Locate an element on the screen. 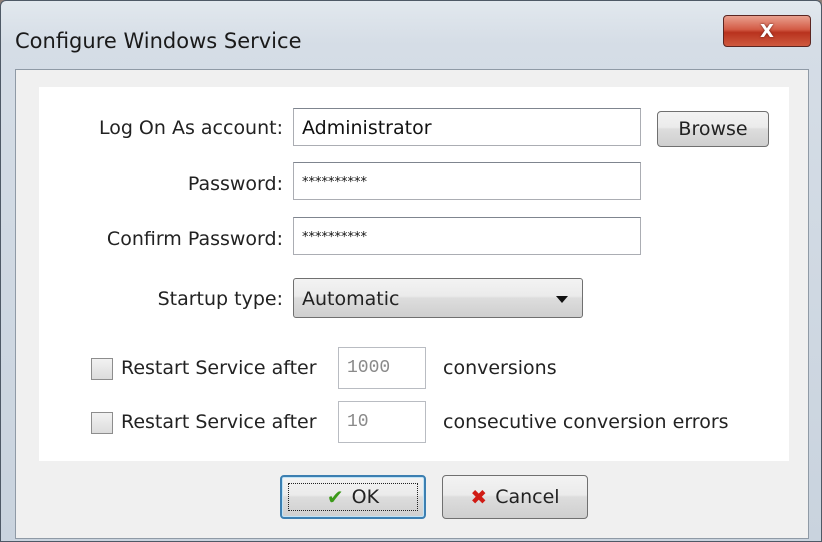 The width and height of the screenshot is (822, 542). close-button: X is located at coordinates (767, 31).